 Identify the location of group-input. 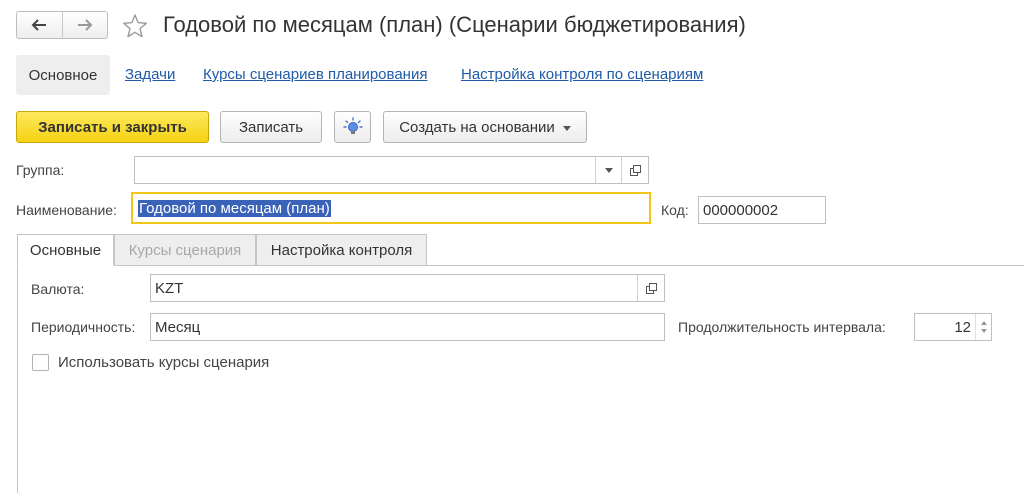
(365, 170).